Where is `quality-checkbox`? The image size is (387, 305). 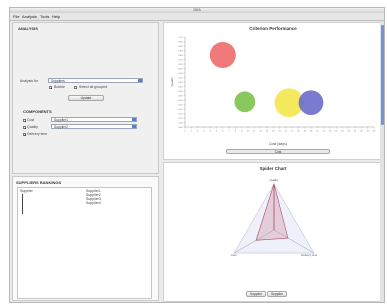
quality-checkbox is located at coordinates (24, 127).